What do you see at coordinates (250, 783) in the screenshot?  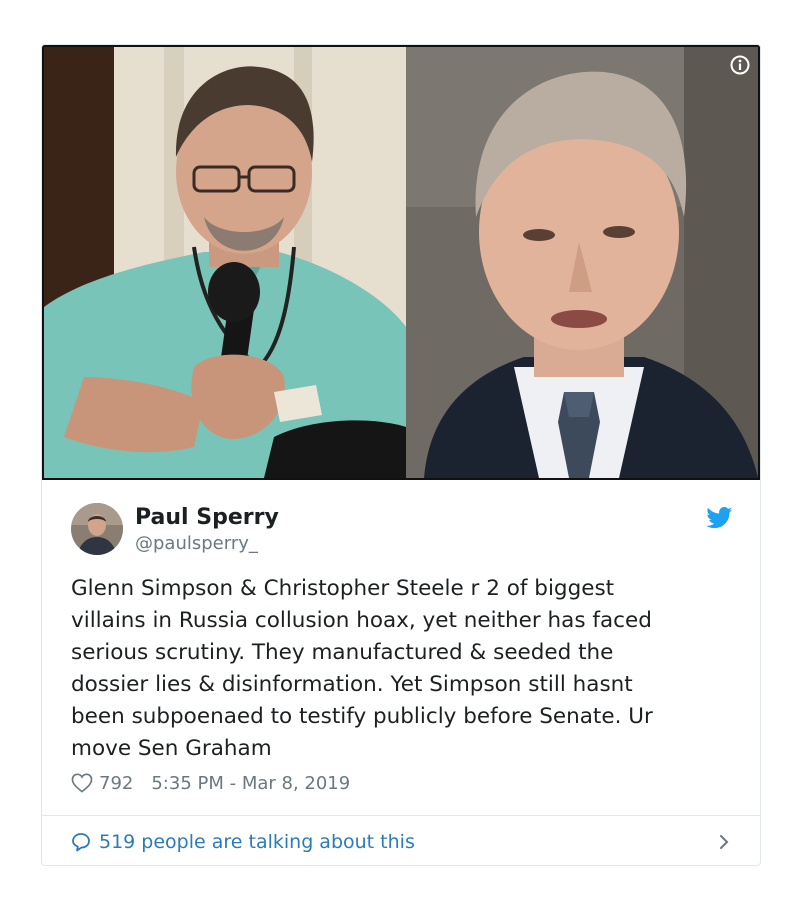 I see `tweet-timestamp: 5:35 PM - Mar 8, 2019` at bounding box center [250, 783].